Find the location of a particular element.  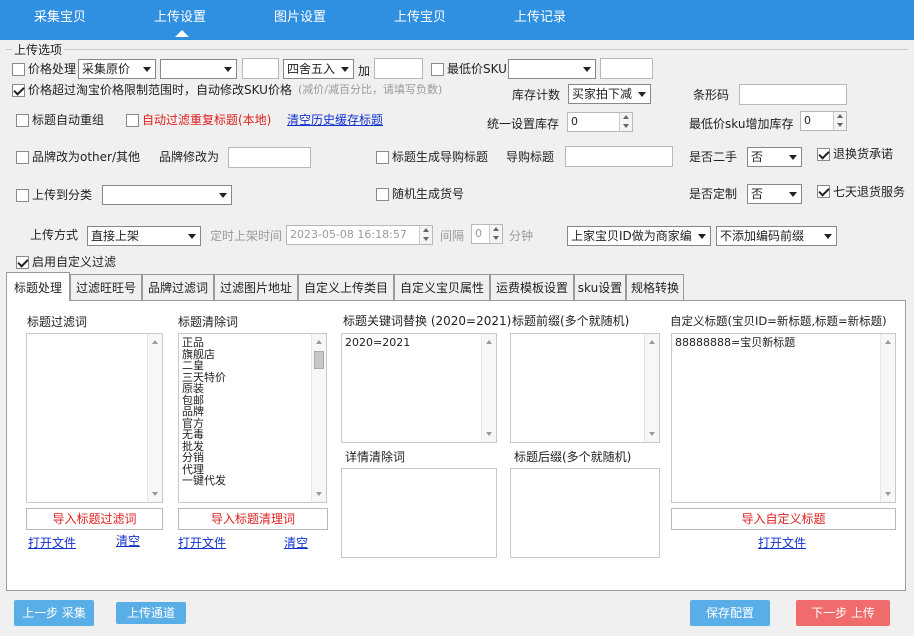

import-title-filter-button: 导入标题过滤词 is located at coordinates (94, 519).